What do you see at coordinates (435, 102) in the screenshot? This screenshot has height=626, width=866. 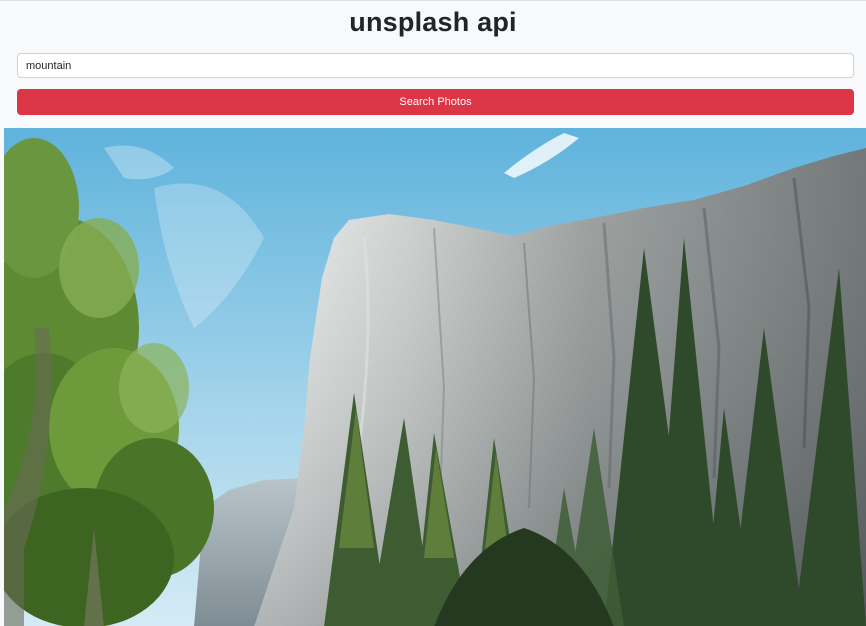 I see `search-photos-button: Search Photos` at bounding box center [435, 102].